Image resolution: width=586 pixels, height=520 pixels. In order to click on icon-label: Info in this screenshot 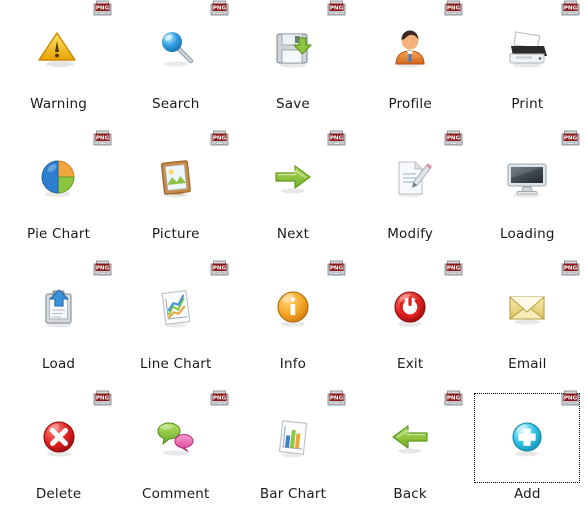, I will do `click(293, 364)`.